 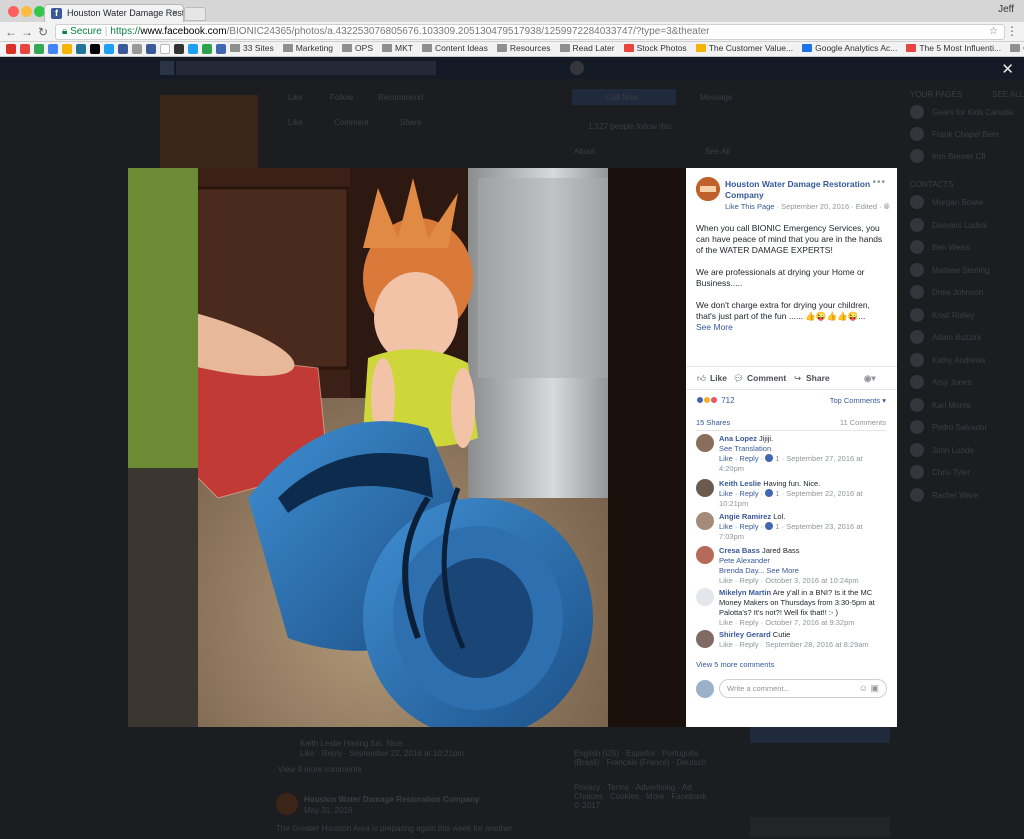 What do you see at coordinates (11, 48) in the screenshot?
I see `gmail-icon` at bounding box center [11, 48].